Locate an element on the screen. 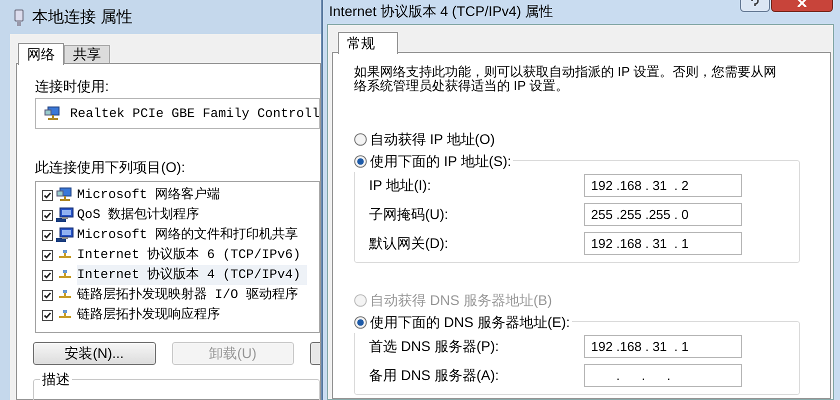 Image resolution: width=840 pixels, height=400 pixels. window-title: 本地连接 属性 is located at coordinates (82, 18).